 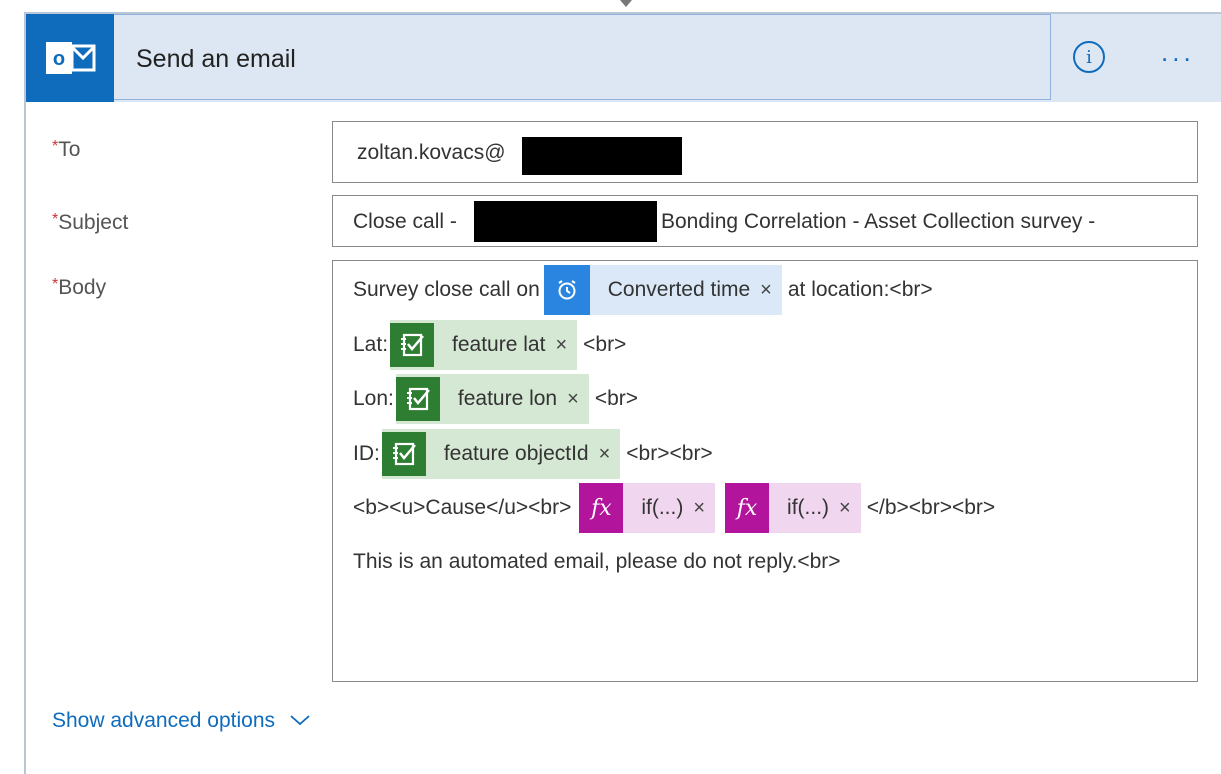 I want to click on alarm-clock-icon, so click(x=566, y=290).